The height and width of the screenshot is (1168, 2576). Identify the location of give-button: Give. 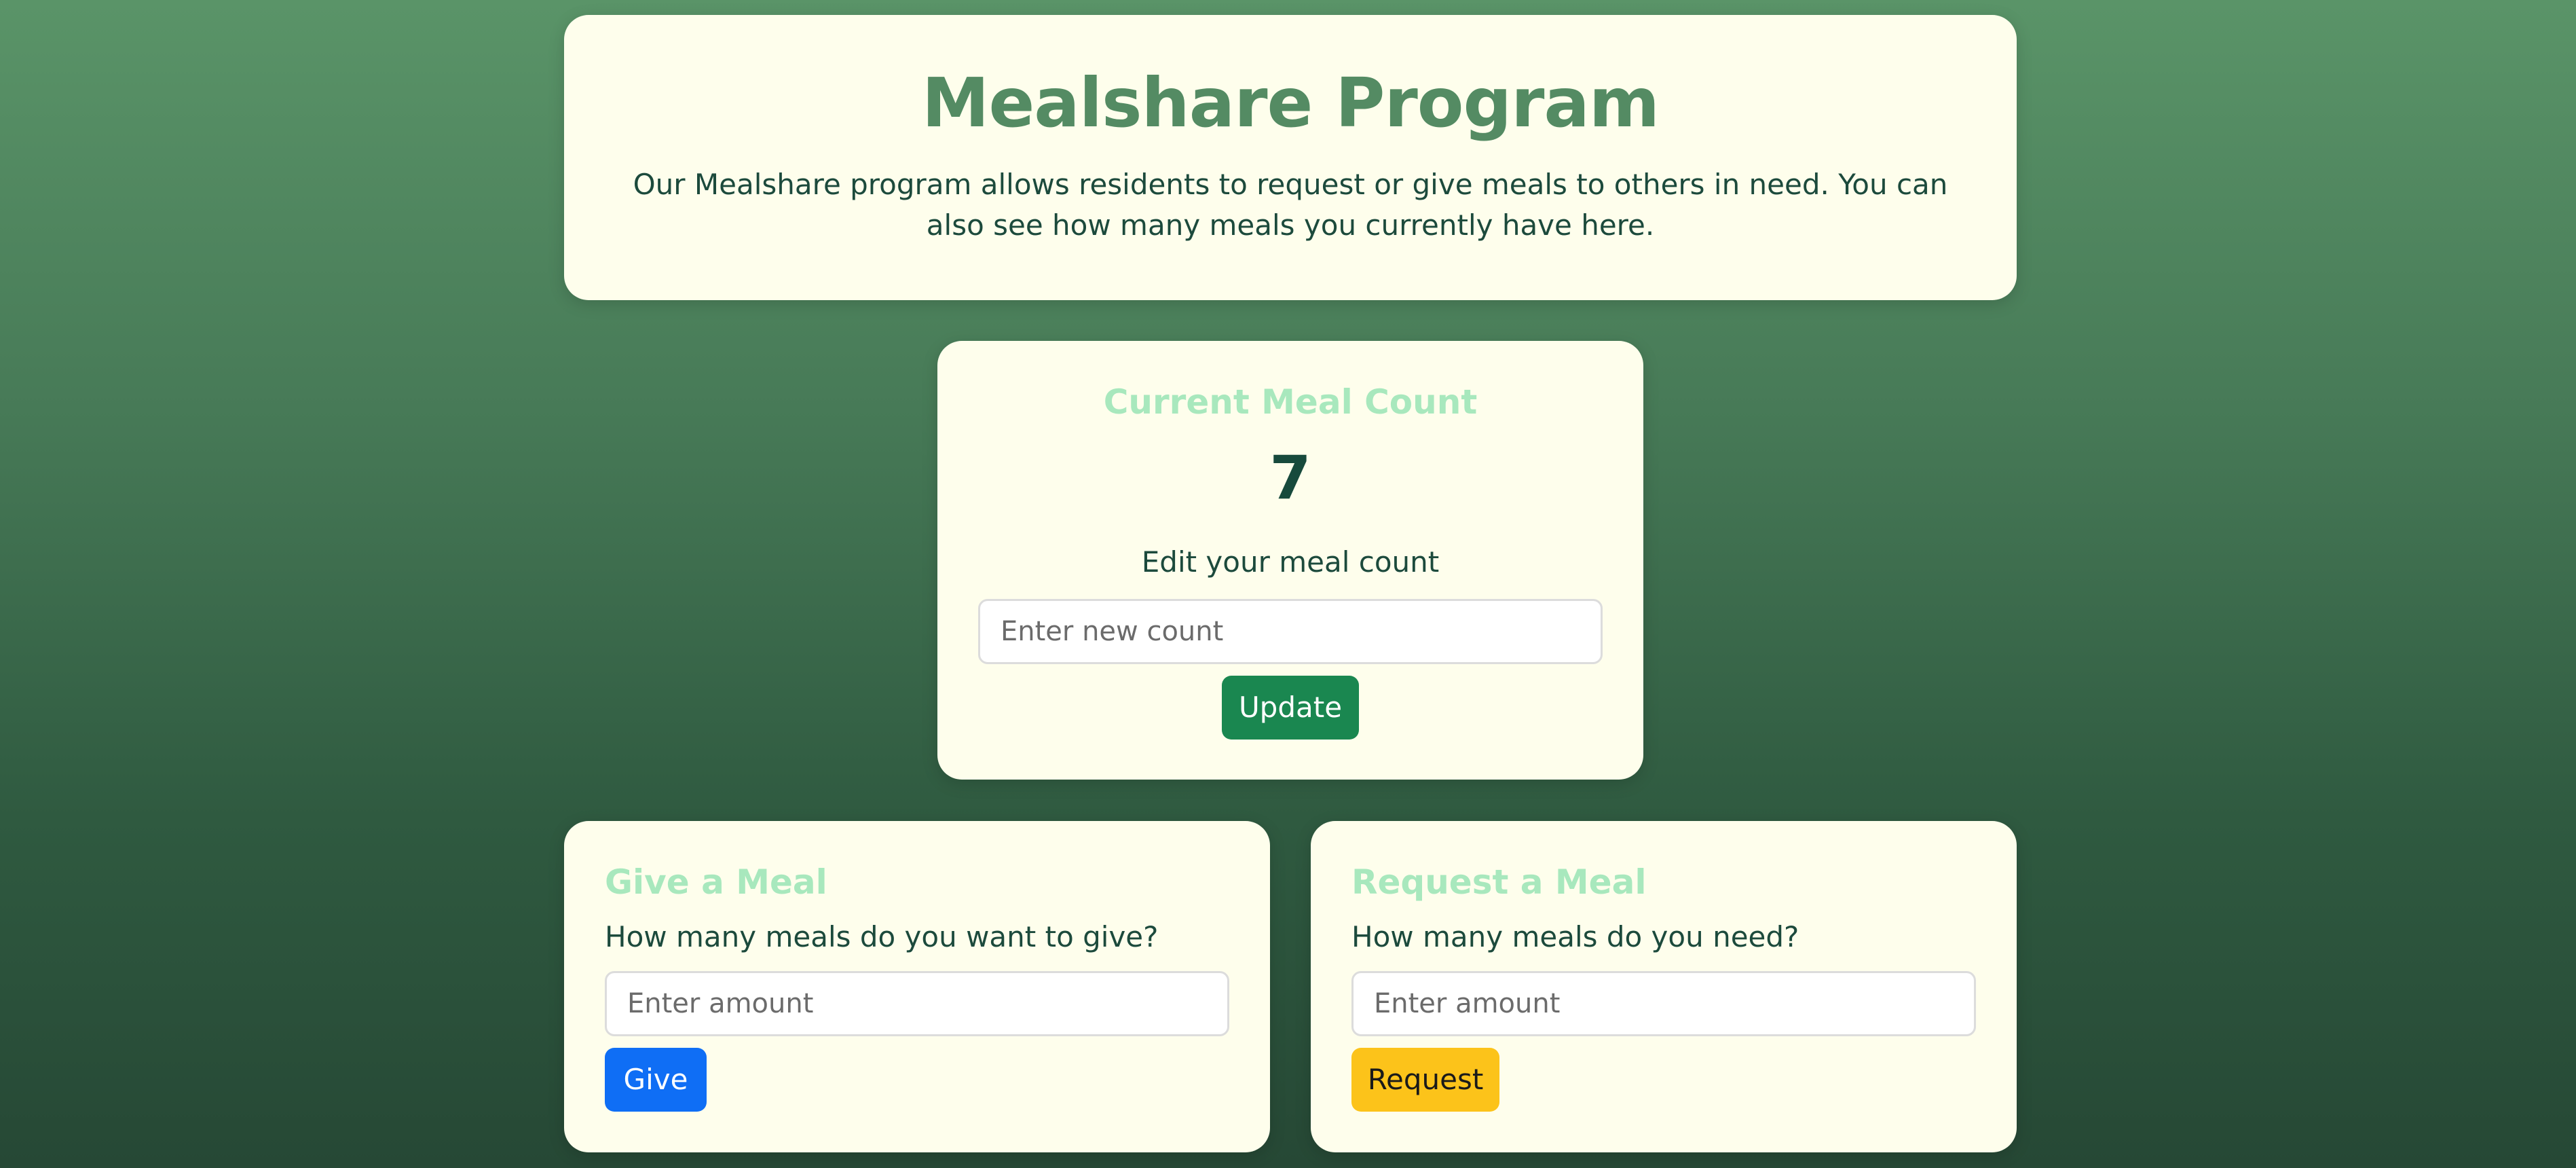
(656, 1080).